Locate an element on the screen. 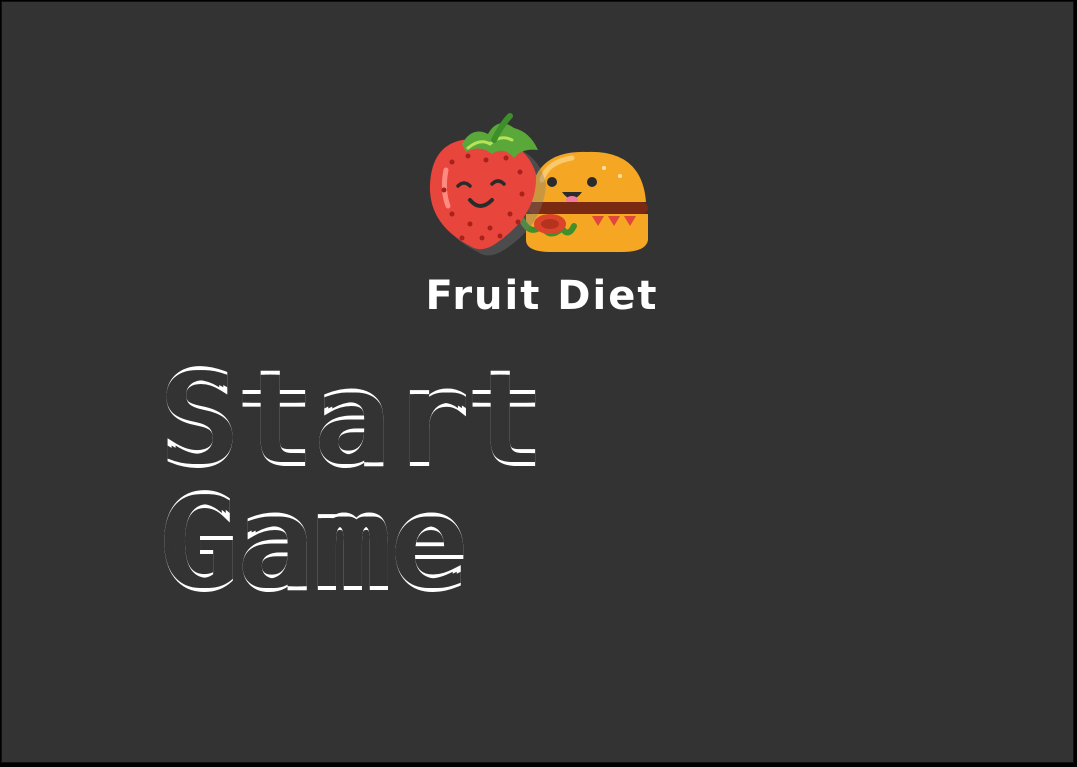 Image resolution: width=1077 pixels, height=767 pixels. game-title: Fruit Diet is located at coordinates (542, 296).